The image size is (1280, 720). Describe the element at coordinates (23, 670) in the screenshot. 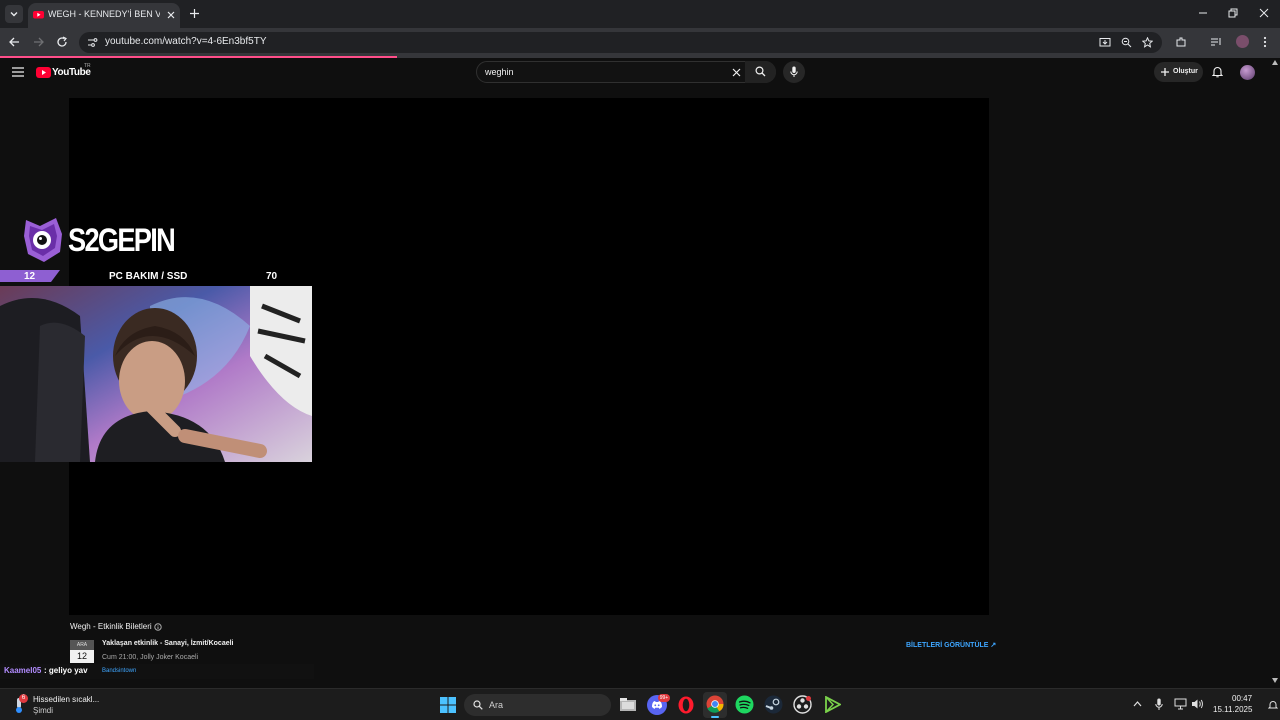

I see `chat-username: Kaamel05` at that location.